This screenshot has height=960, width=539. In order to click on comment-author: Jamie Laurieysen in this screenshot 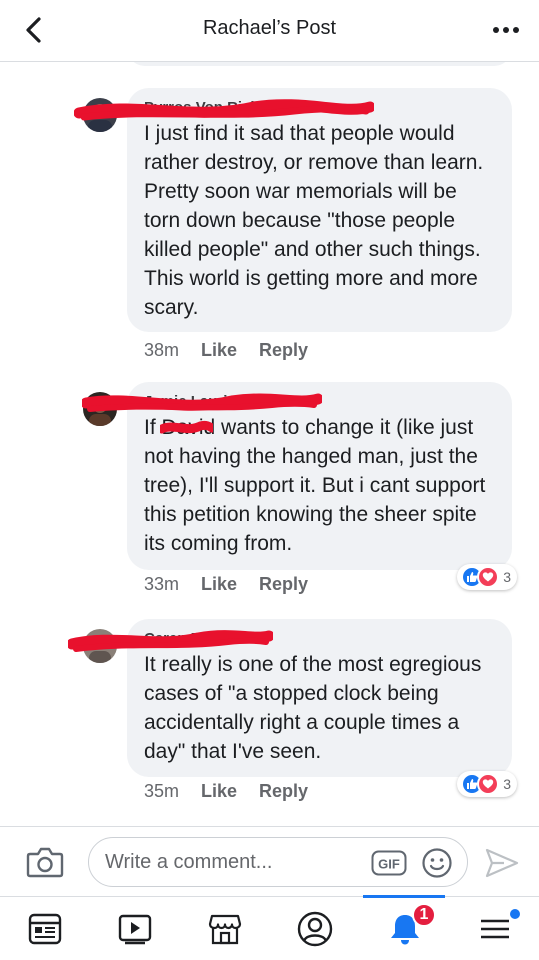, I will do `click(290, 402)`.